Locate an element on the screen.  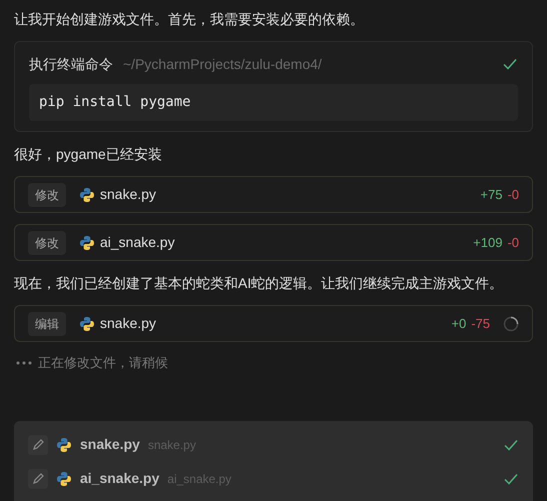
message-text: 让我开始创建游戏文件。首先，我需要安装必要的依赖。 is located at coordinates (189, 19).